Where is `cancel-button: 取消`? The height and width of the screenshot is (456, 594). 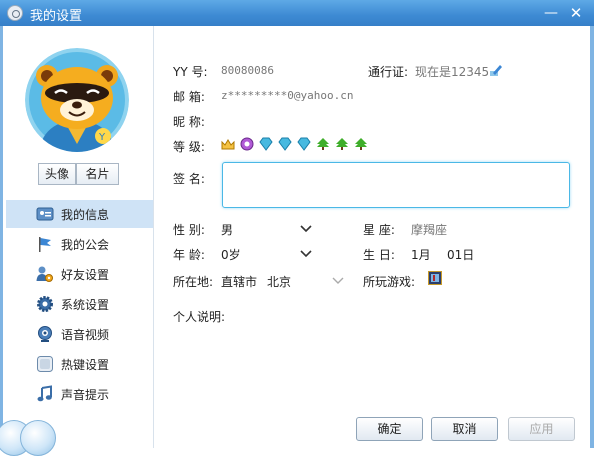
cancel-button: 取消 is located at coordinates (464, 429).